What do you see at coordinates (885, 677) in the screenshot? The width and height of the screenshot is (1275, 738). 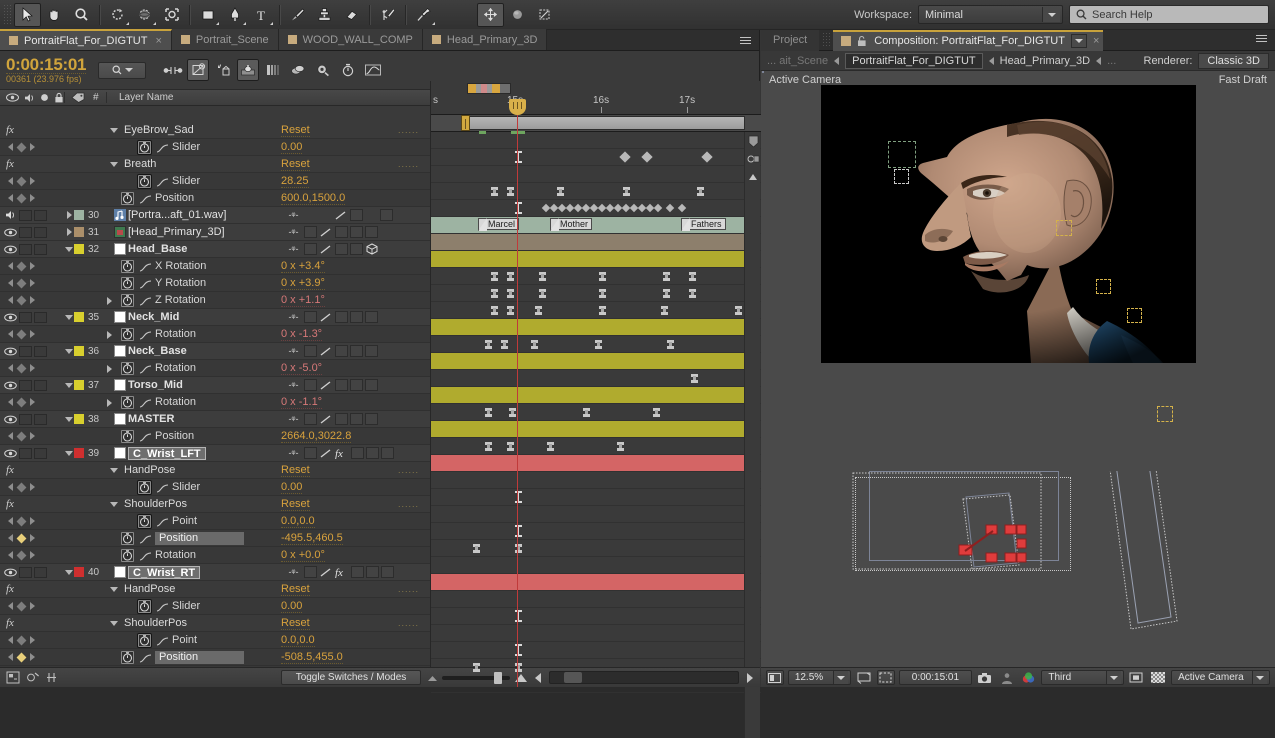 I see `region-of-interest-icon` at bounding box center [885, 677].